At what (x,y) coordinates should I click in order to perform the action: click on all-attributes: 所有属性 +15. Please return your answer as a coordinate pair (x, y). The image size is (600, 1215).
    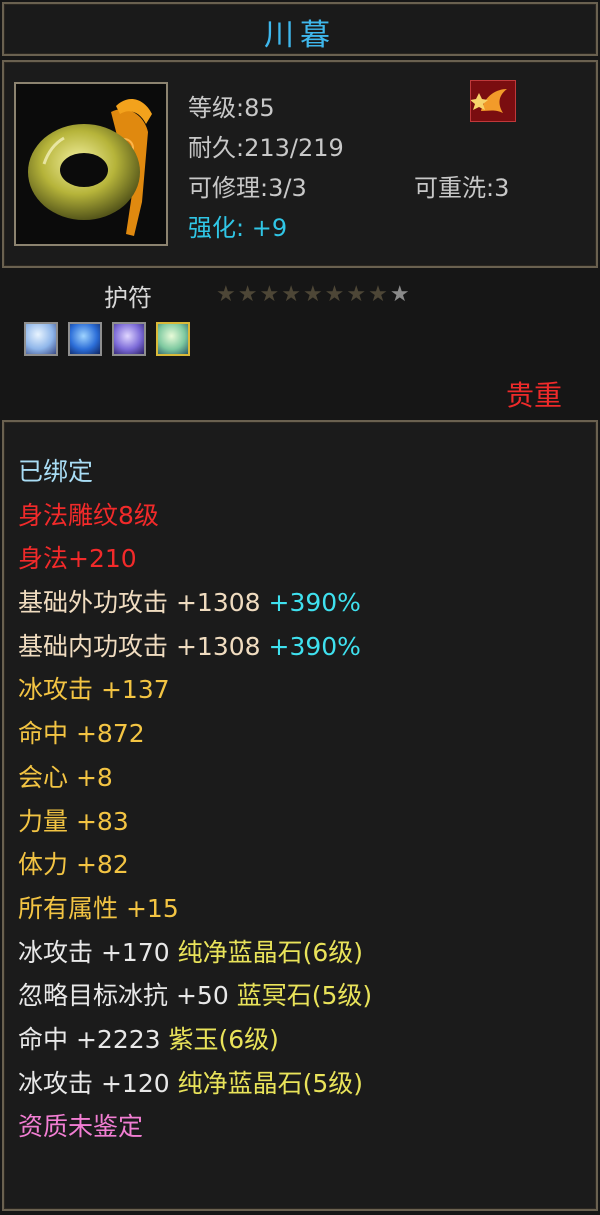
    Looking at the image, I should click on (195, 911).